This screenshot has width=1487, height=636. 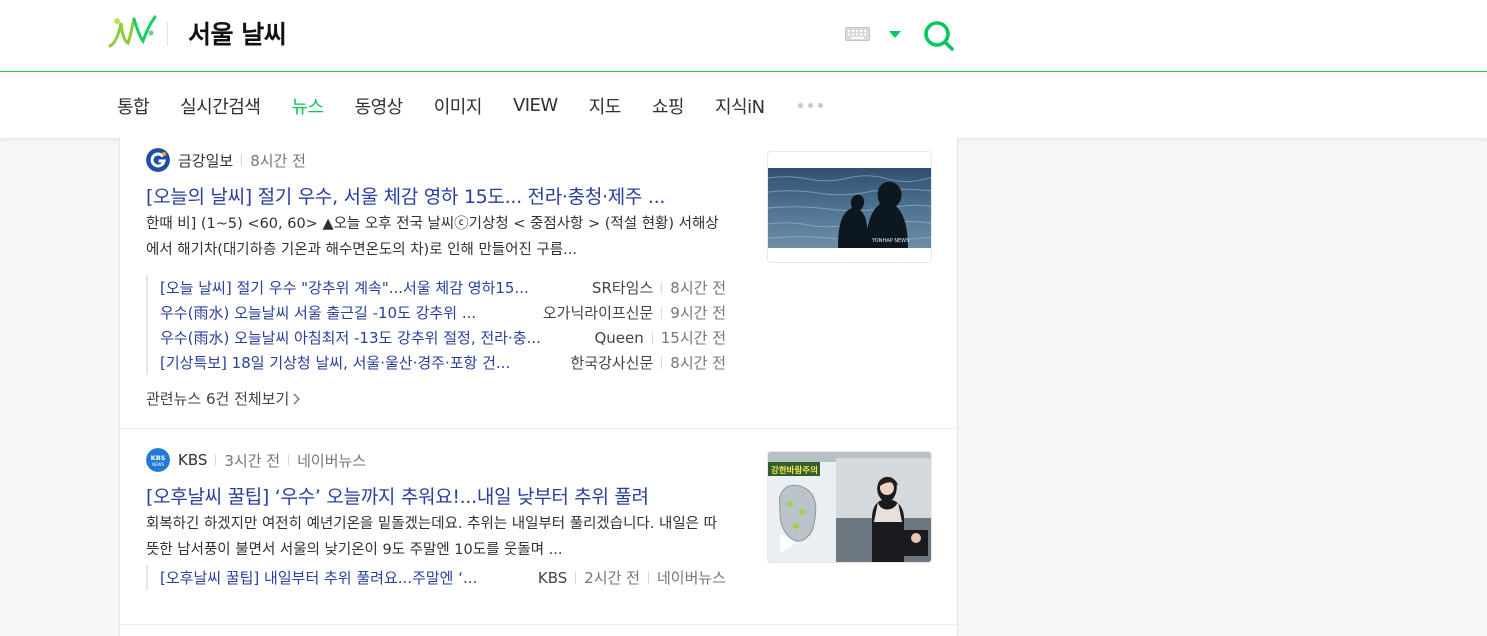 I want to click on kbs-logo-icon: KBS NEWS, so click(x=158, y=460).